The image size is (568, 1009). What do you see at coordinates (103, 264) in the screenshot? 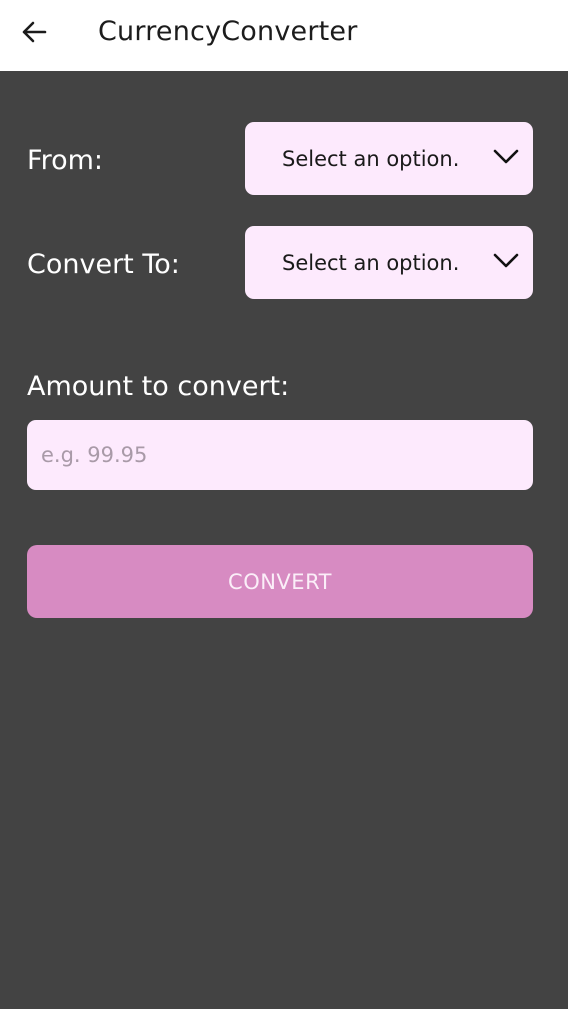
I see `convert-to-label: Convert To:` at bounding box center [103, 264].